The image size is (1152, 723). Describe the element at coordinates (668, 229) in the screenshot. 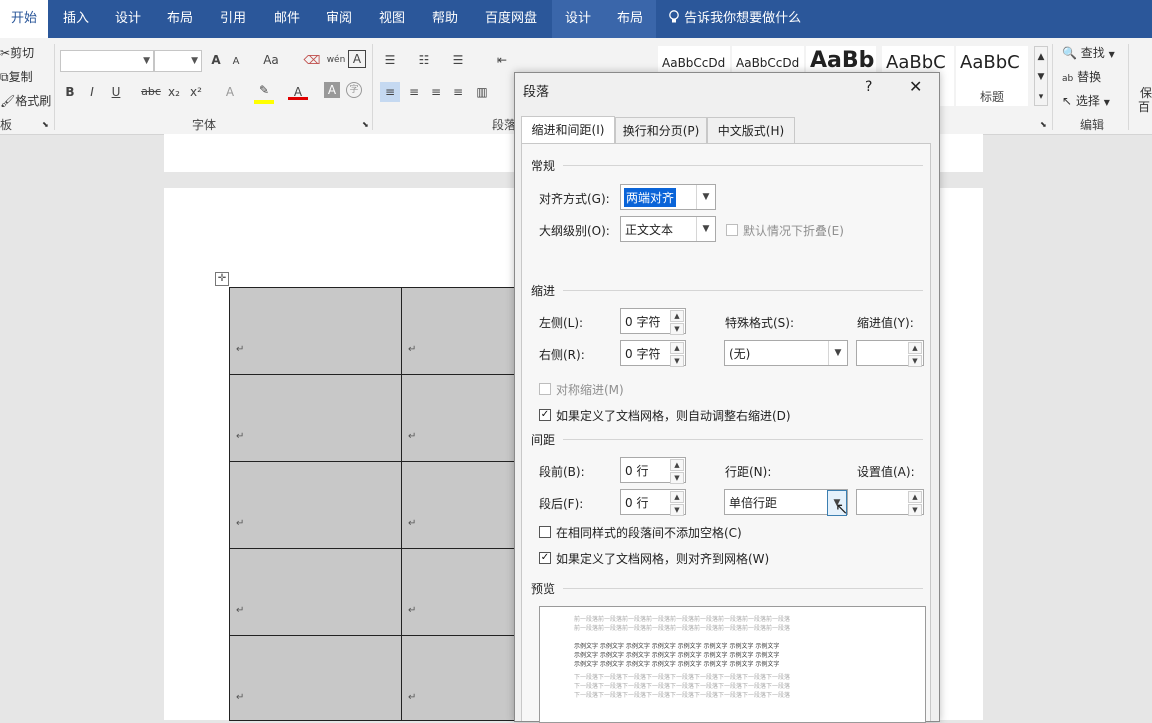

I see `outline-level-select: 正文文本 ▼` at that location.